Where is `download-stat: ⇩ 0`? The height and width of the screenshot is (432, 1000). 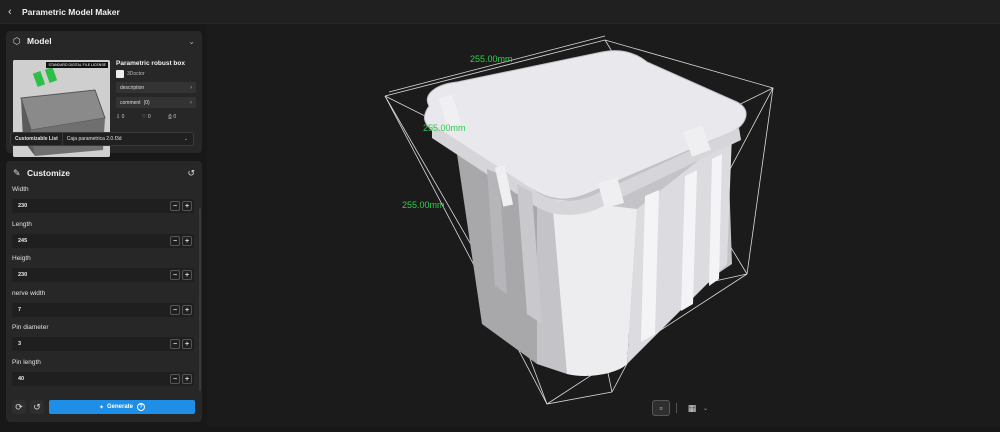
download-stat: ⇩ 0 is located at coordinates (129, 117).